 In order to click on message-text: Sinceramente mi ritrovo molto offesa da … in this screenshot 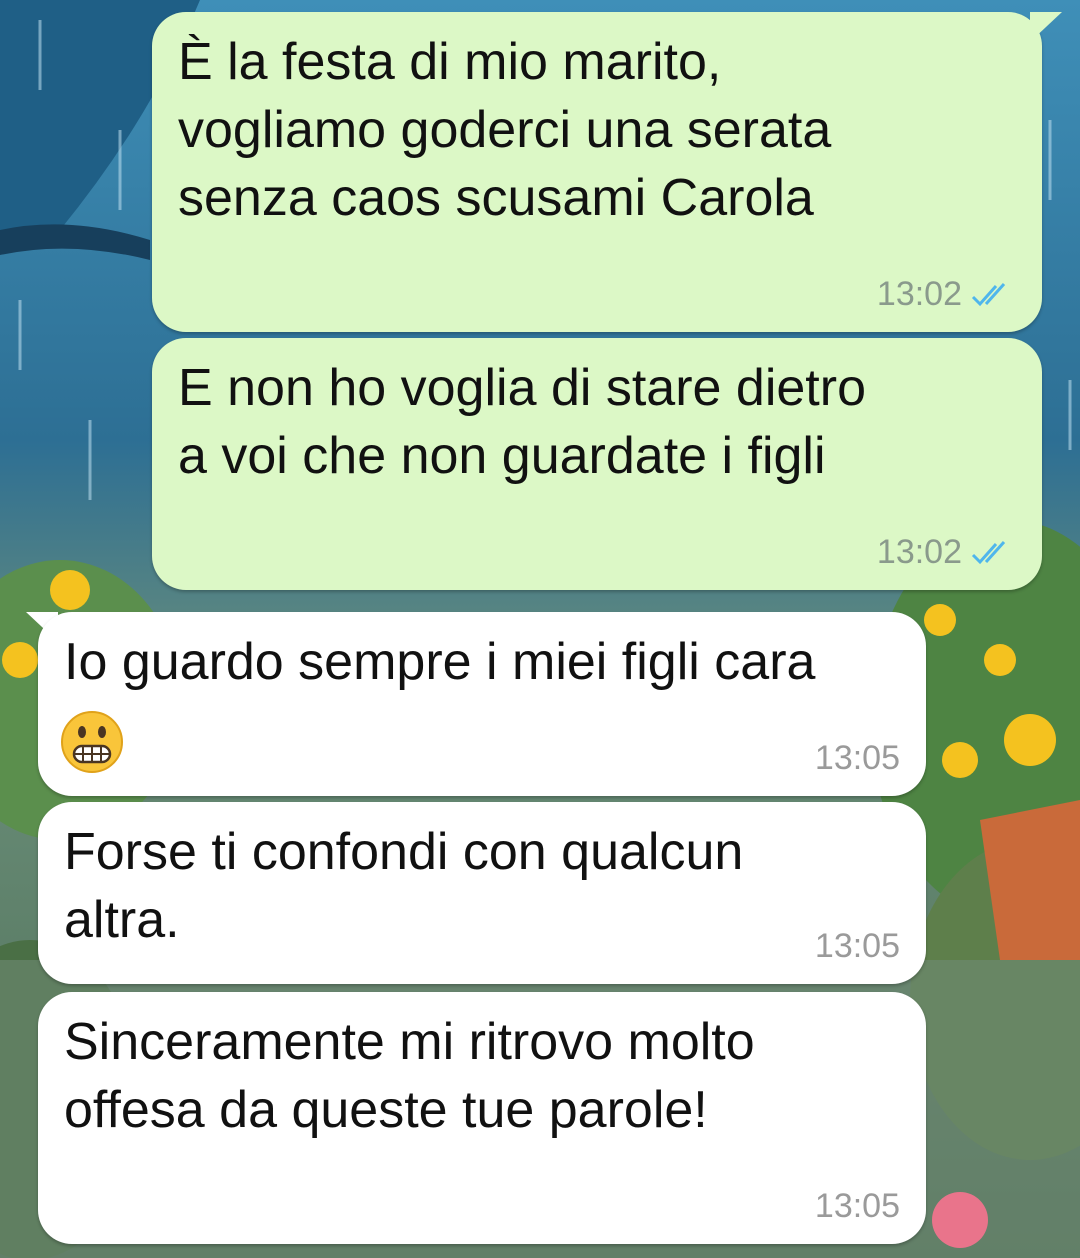, I will do `click(409, 1076)`.